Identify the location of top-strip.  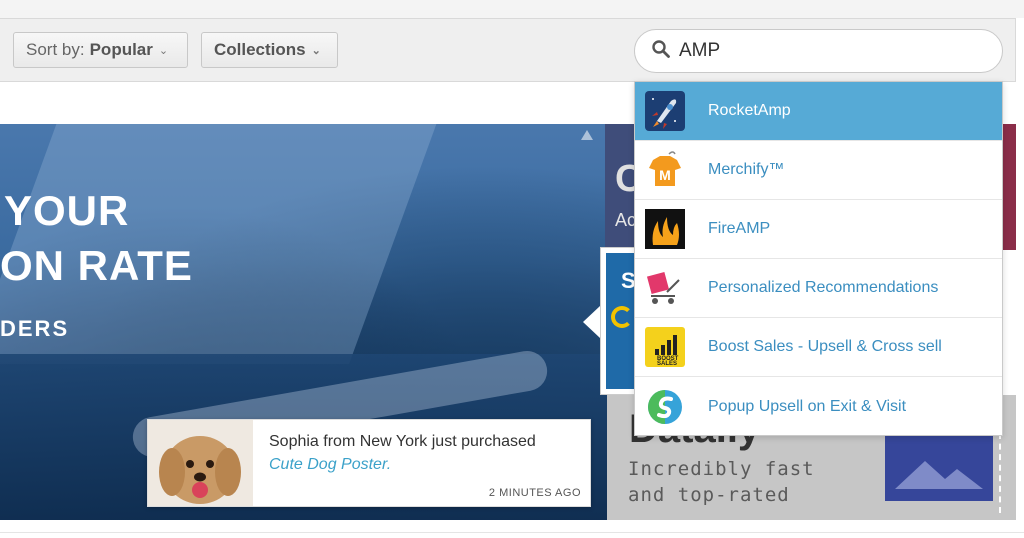
(512, 9).